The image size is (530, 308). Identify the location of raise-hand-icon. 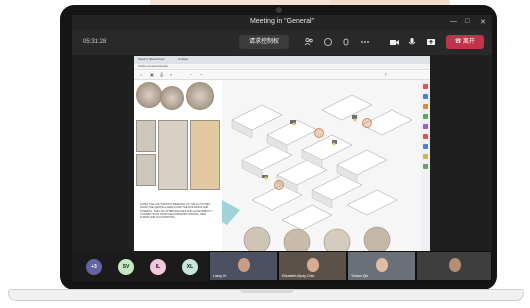
(346, 43).